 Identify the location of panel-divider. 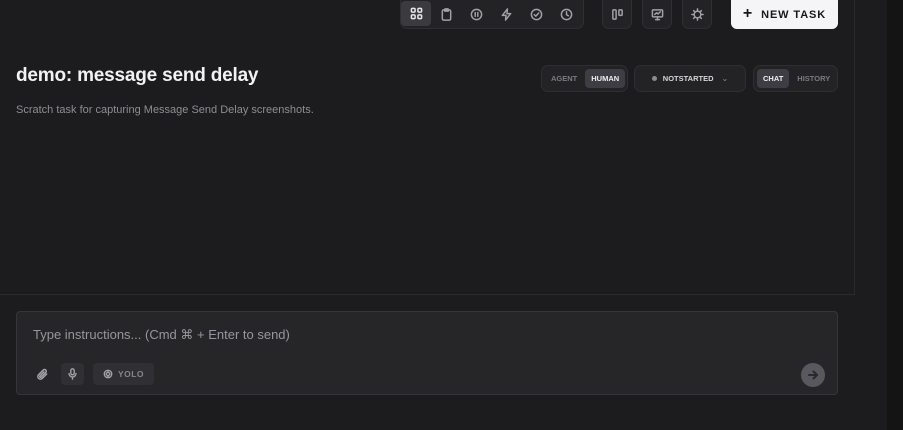
(854, 147).